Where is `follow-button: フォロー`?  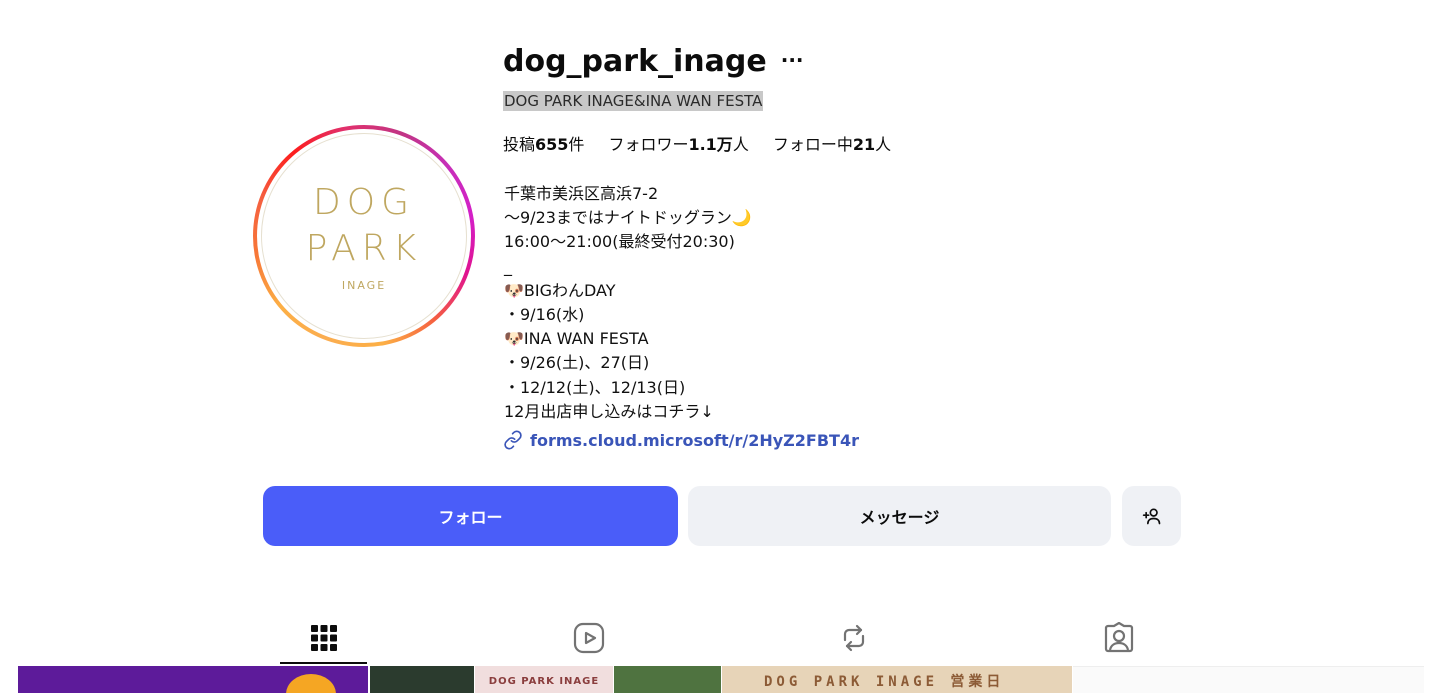
follow-button: フォロー is located at coordinates (470, 516).